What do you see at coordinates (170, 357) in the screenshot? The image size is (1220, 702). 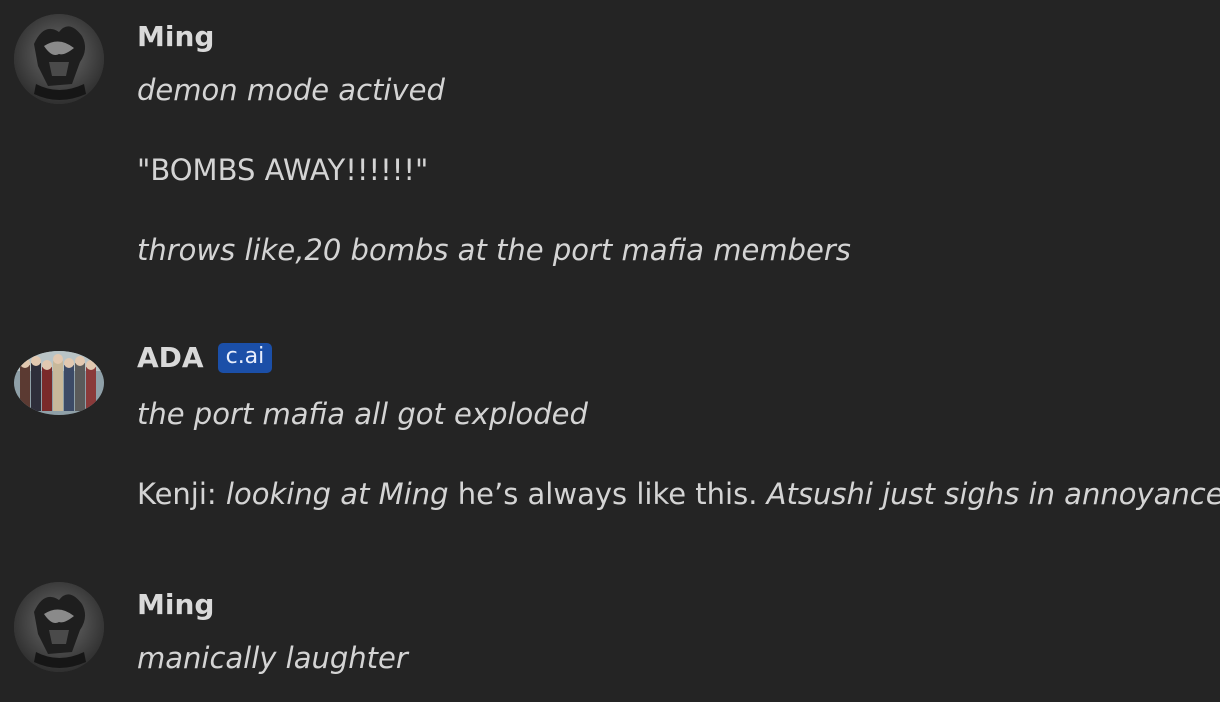 I see `author-name: ADA` at bounding box center [170, 357].